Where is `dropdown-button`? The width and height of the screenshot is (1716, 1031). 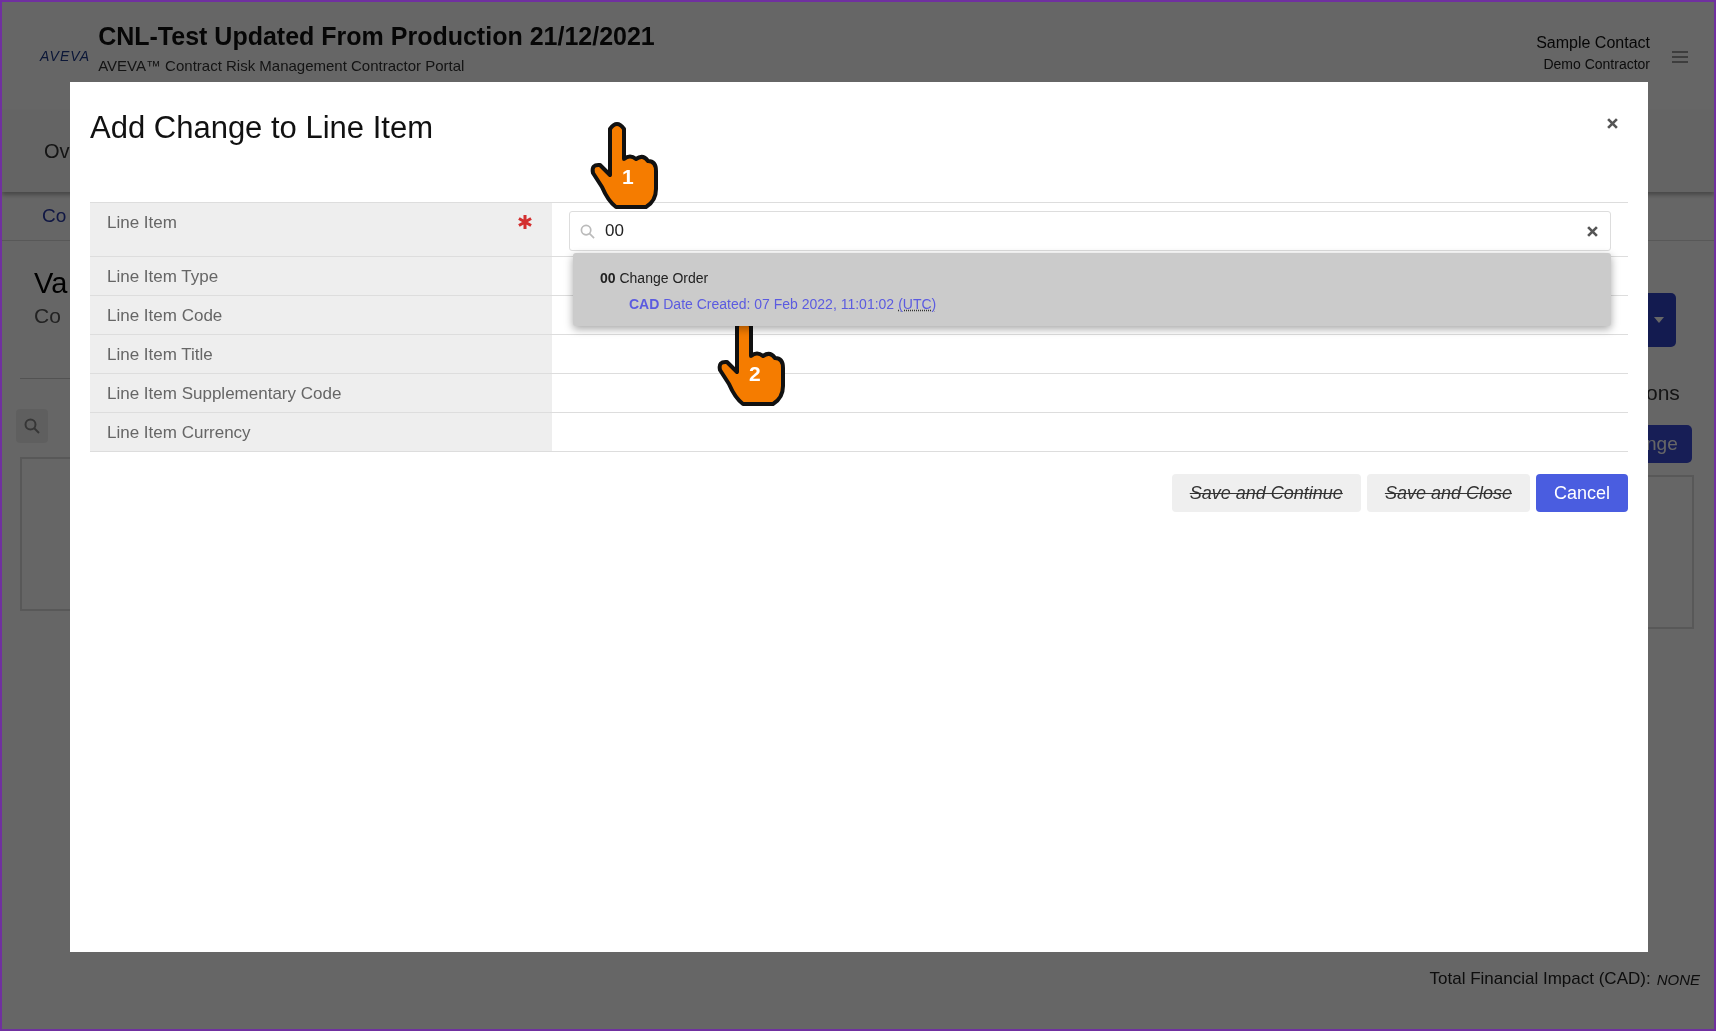
dropdown-button is located at coordinates (1661, 320).